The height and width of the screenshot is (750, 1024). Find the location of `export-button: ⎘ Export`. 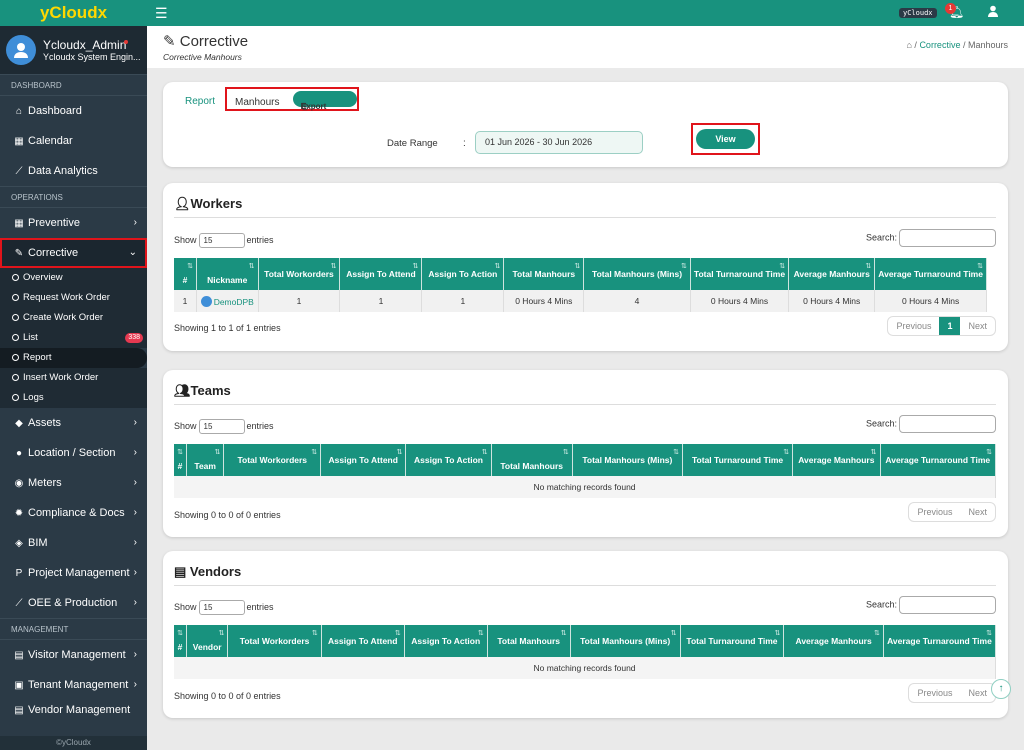

export-button: ⎘ Export is located at coordinates (325, 101).